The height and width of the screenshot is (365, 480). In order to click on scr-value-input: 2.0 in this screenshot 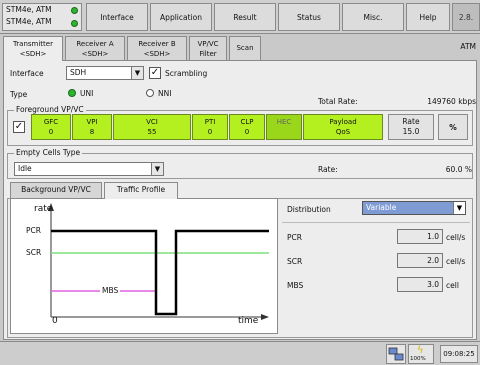, I will do `click(420, 260)`.